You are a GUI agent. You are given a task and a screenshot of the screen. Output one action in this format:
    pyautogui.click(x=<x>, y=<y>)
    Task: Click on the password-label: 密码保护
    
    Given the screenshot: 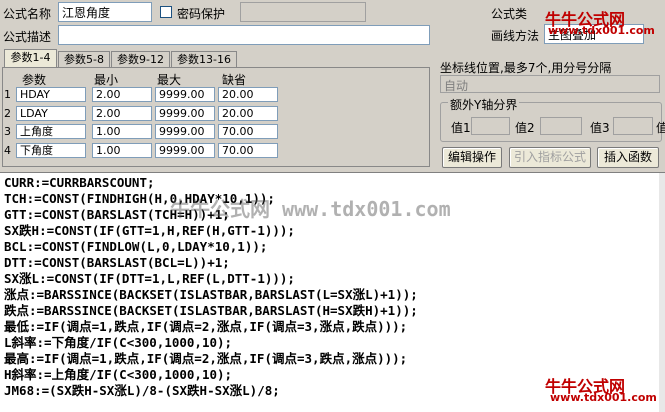 What is the action you would take?
    pyautogui.click(x=201, y=14)
    